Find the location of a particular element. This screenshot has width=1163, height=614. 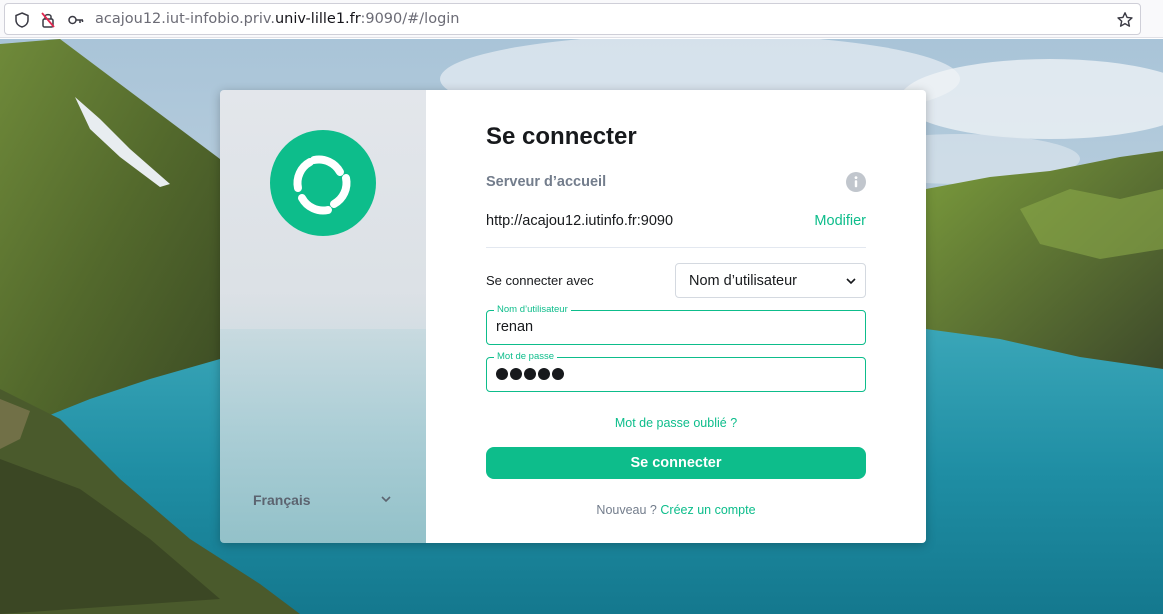

new-user-text: Nouveau ? is located at coordinates (626, 510).